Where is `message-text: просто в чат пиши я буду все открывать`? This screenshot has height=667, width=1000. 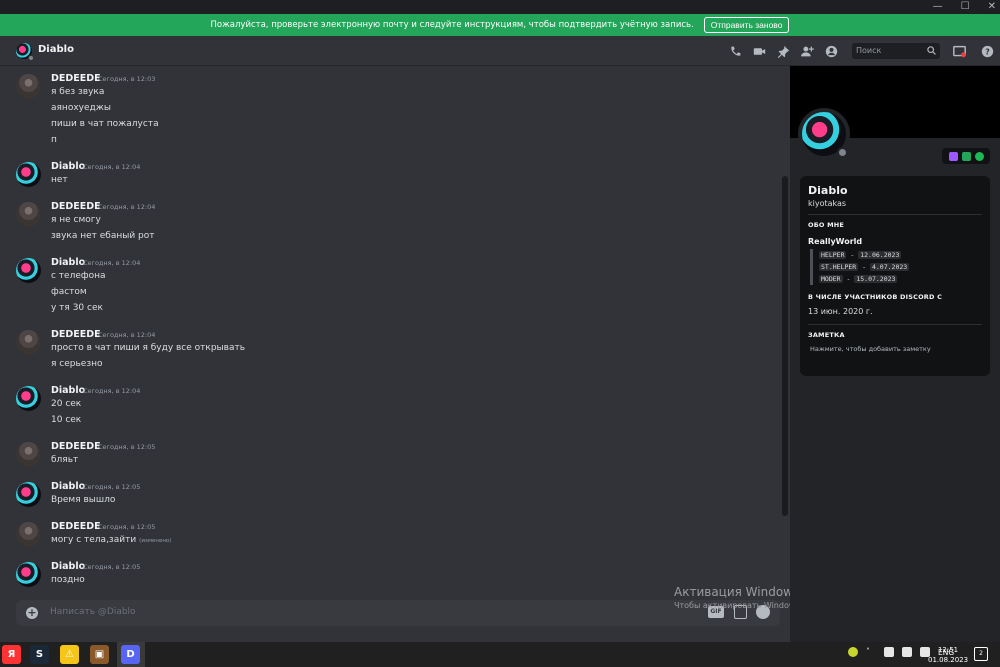 message-text: просто в чат пиши я буду все открывать is located at coordinates (148, 348).